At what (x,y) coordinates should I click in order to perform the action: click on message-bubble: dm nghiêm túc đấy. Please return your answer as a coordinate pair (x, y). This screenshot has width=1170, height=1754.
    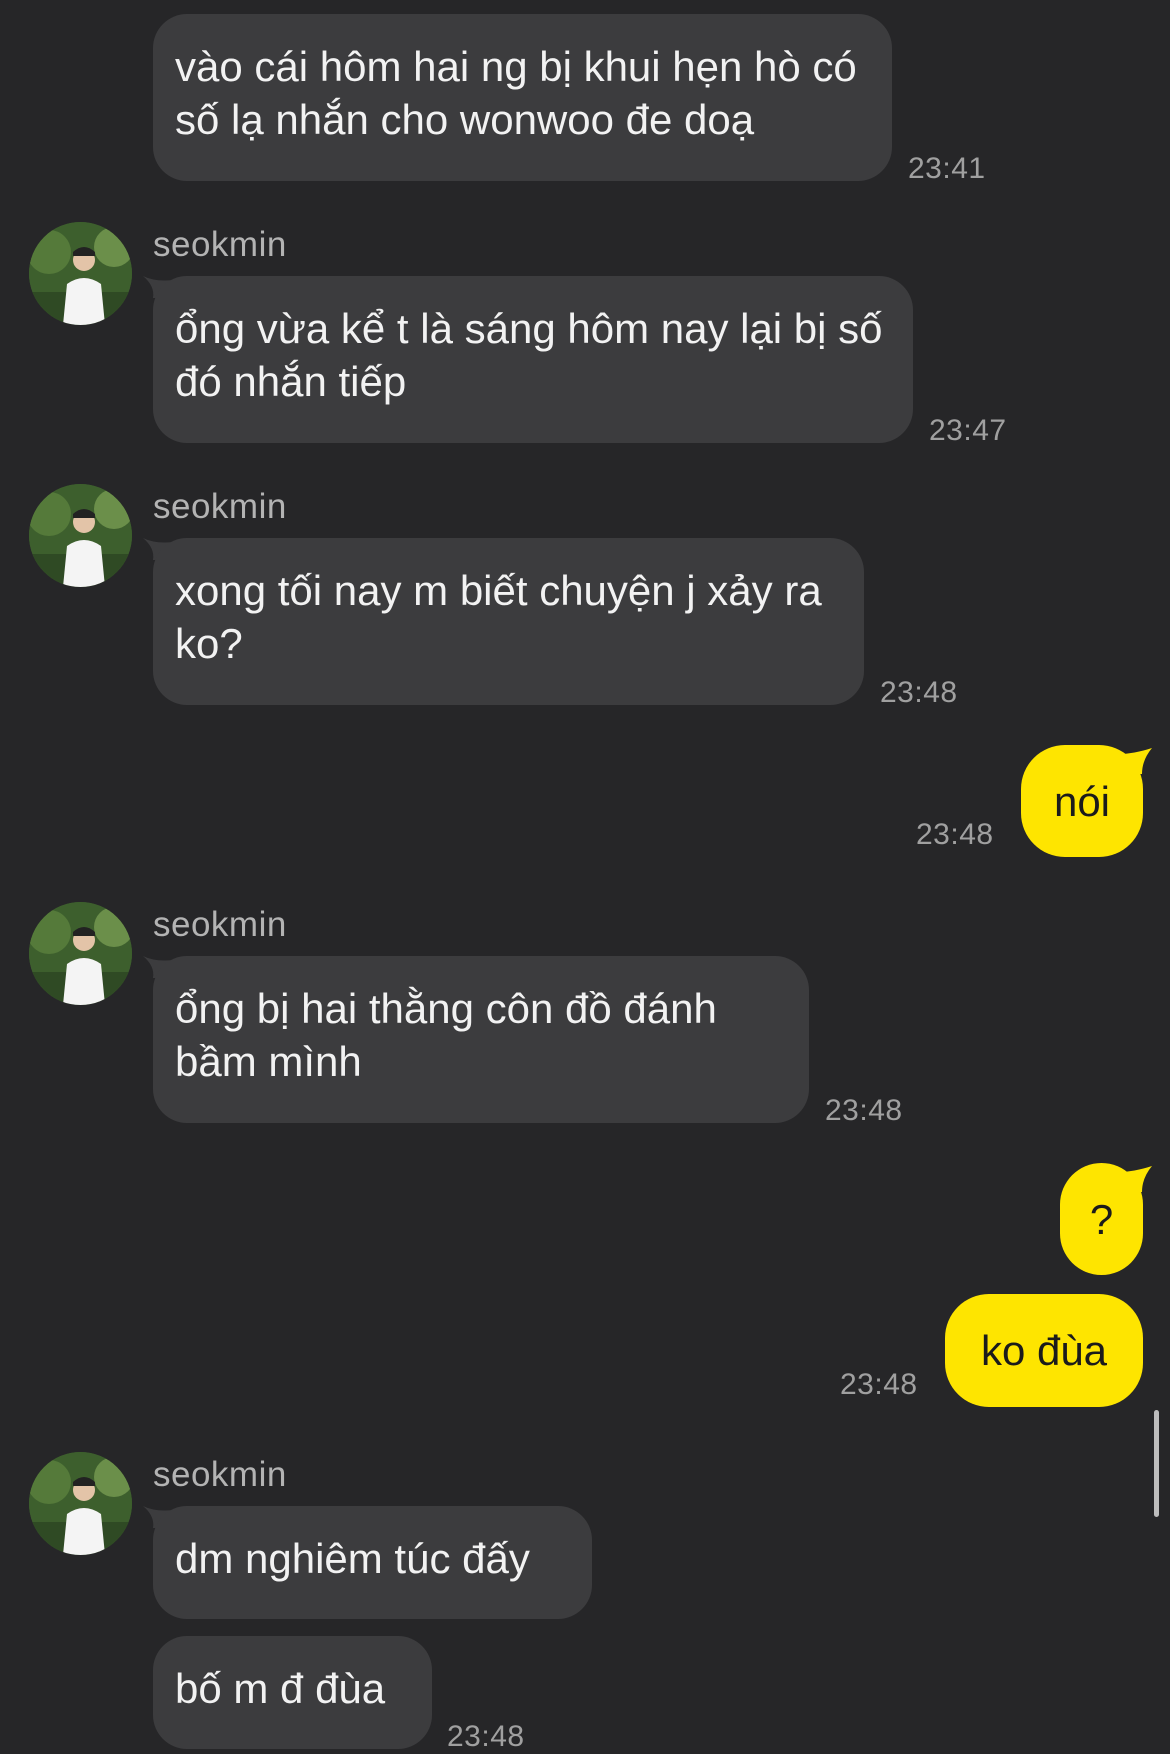
    Looking at the image, I should click on (372, 1562).